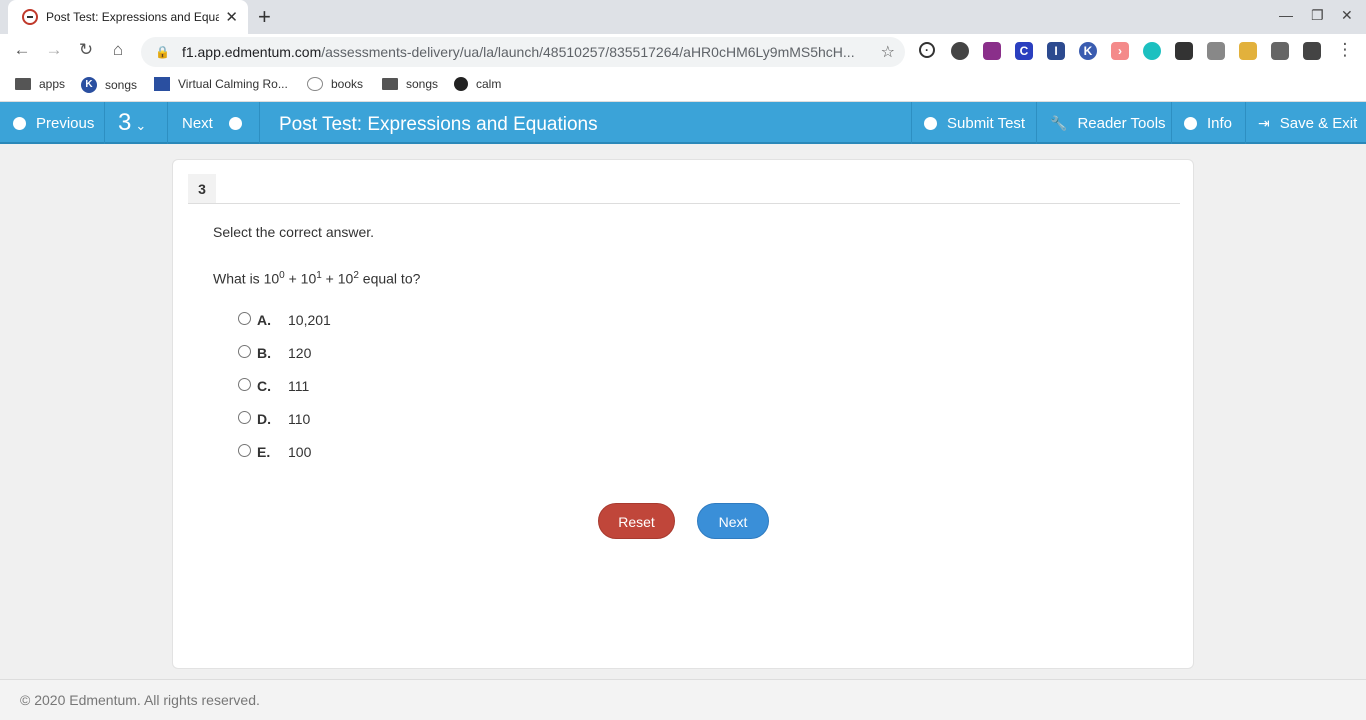  Describe the element at coordinates (461, 84) in the screenshot. I see `globe-icon` at that location.